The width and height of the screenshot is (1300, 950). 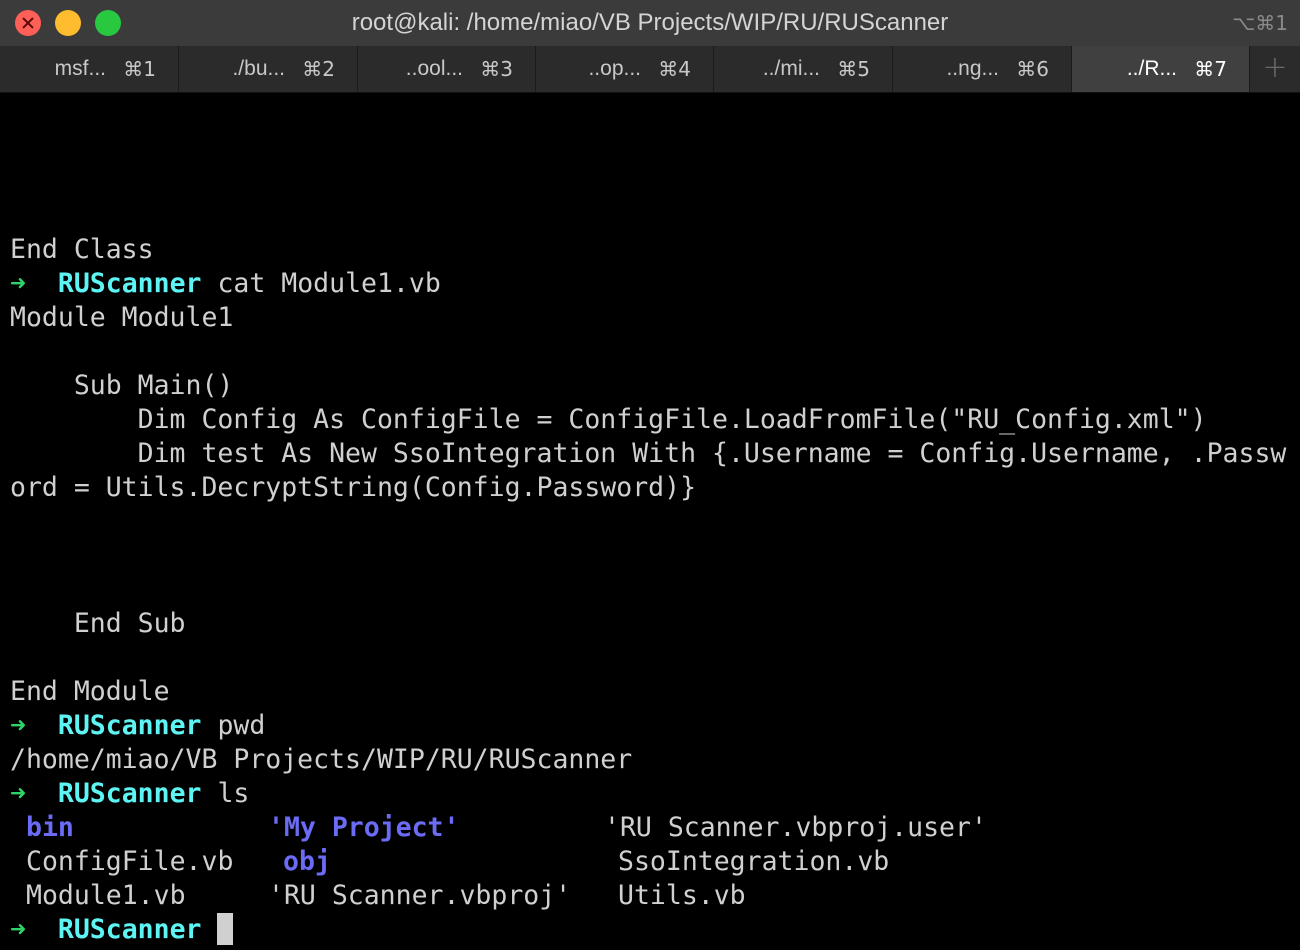 What do you see at coordinates (1260, 23) in the screenshot?
I see `window-shortcut: ⌥⌘1` at bounding box center [1260, 23].